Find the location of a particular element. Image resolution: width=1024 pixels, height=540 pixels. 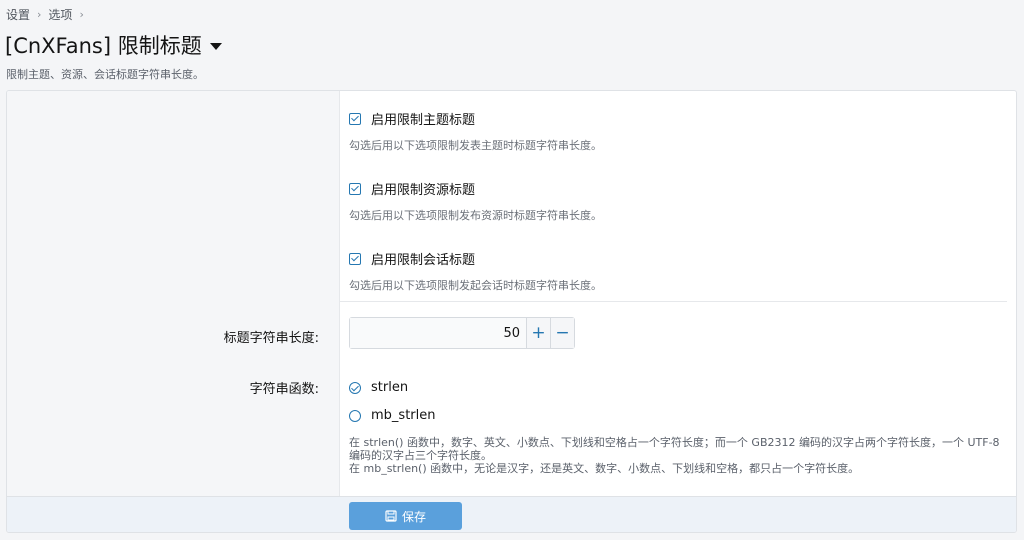

option-resource: 启用限制资源标题 勾选后用以下选项限制发布资源时标题字符串长度。 is located at coordinates (475, 201).